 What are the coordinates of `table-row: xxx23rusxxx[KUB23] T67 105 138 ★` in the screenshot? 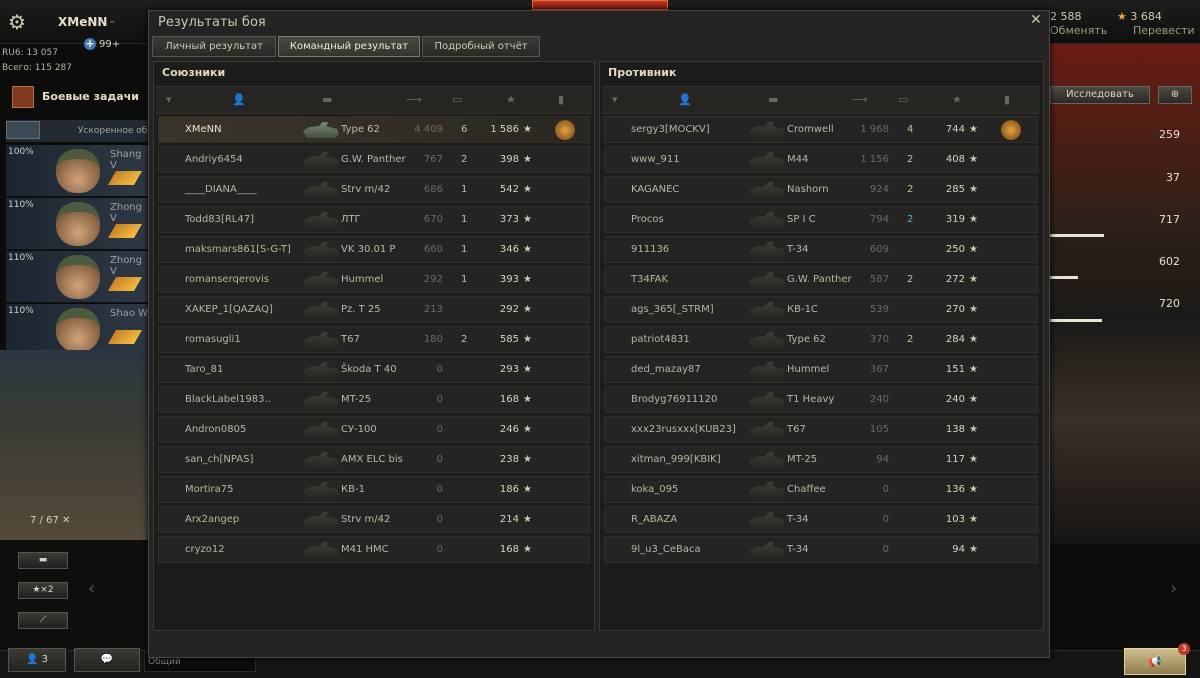 It's located at (821, 429).